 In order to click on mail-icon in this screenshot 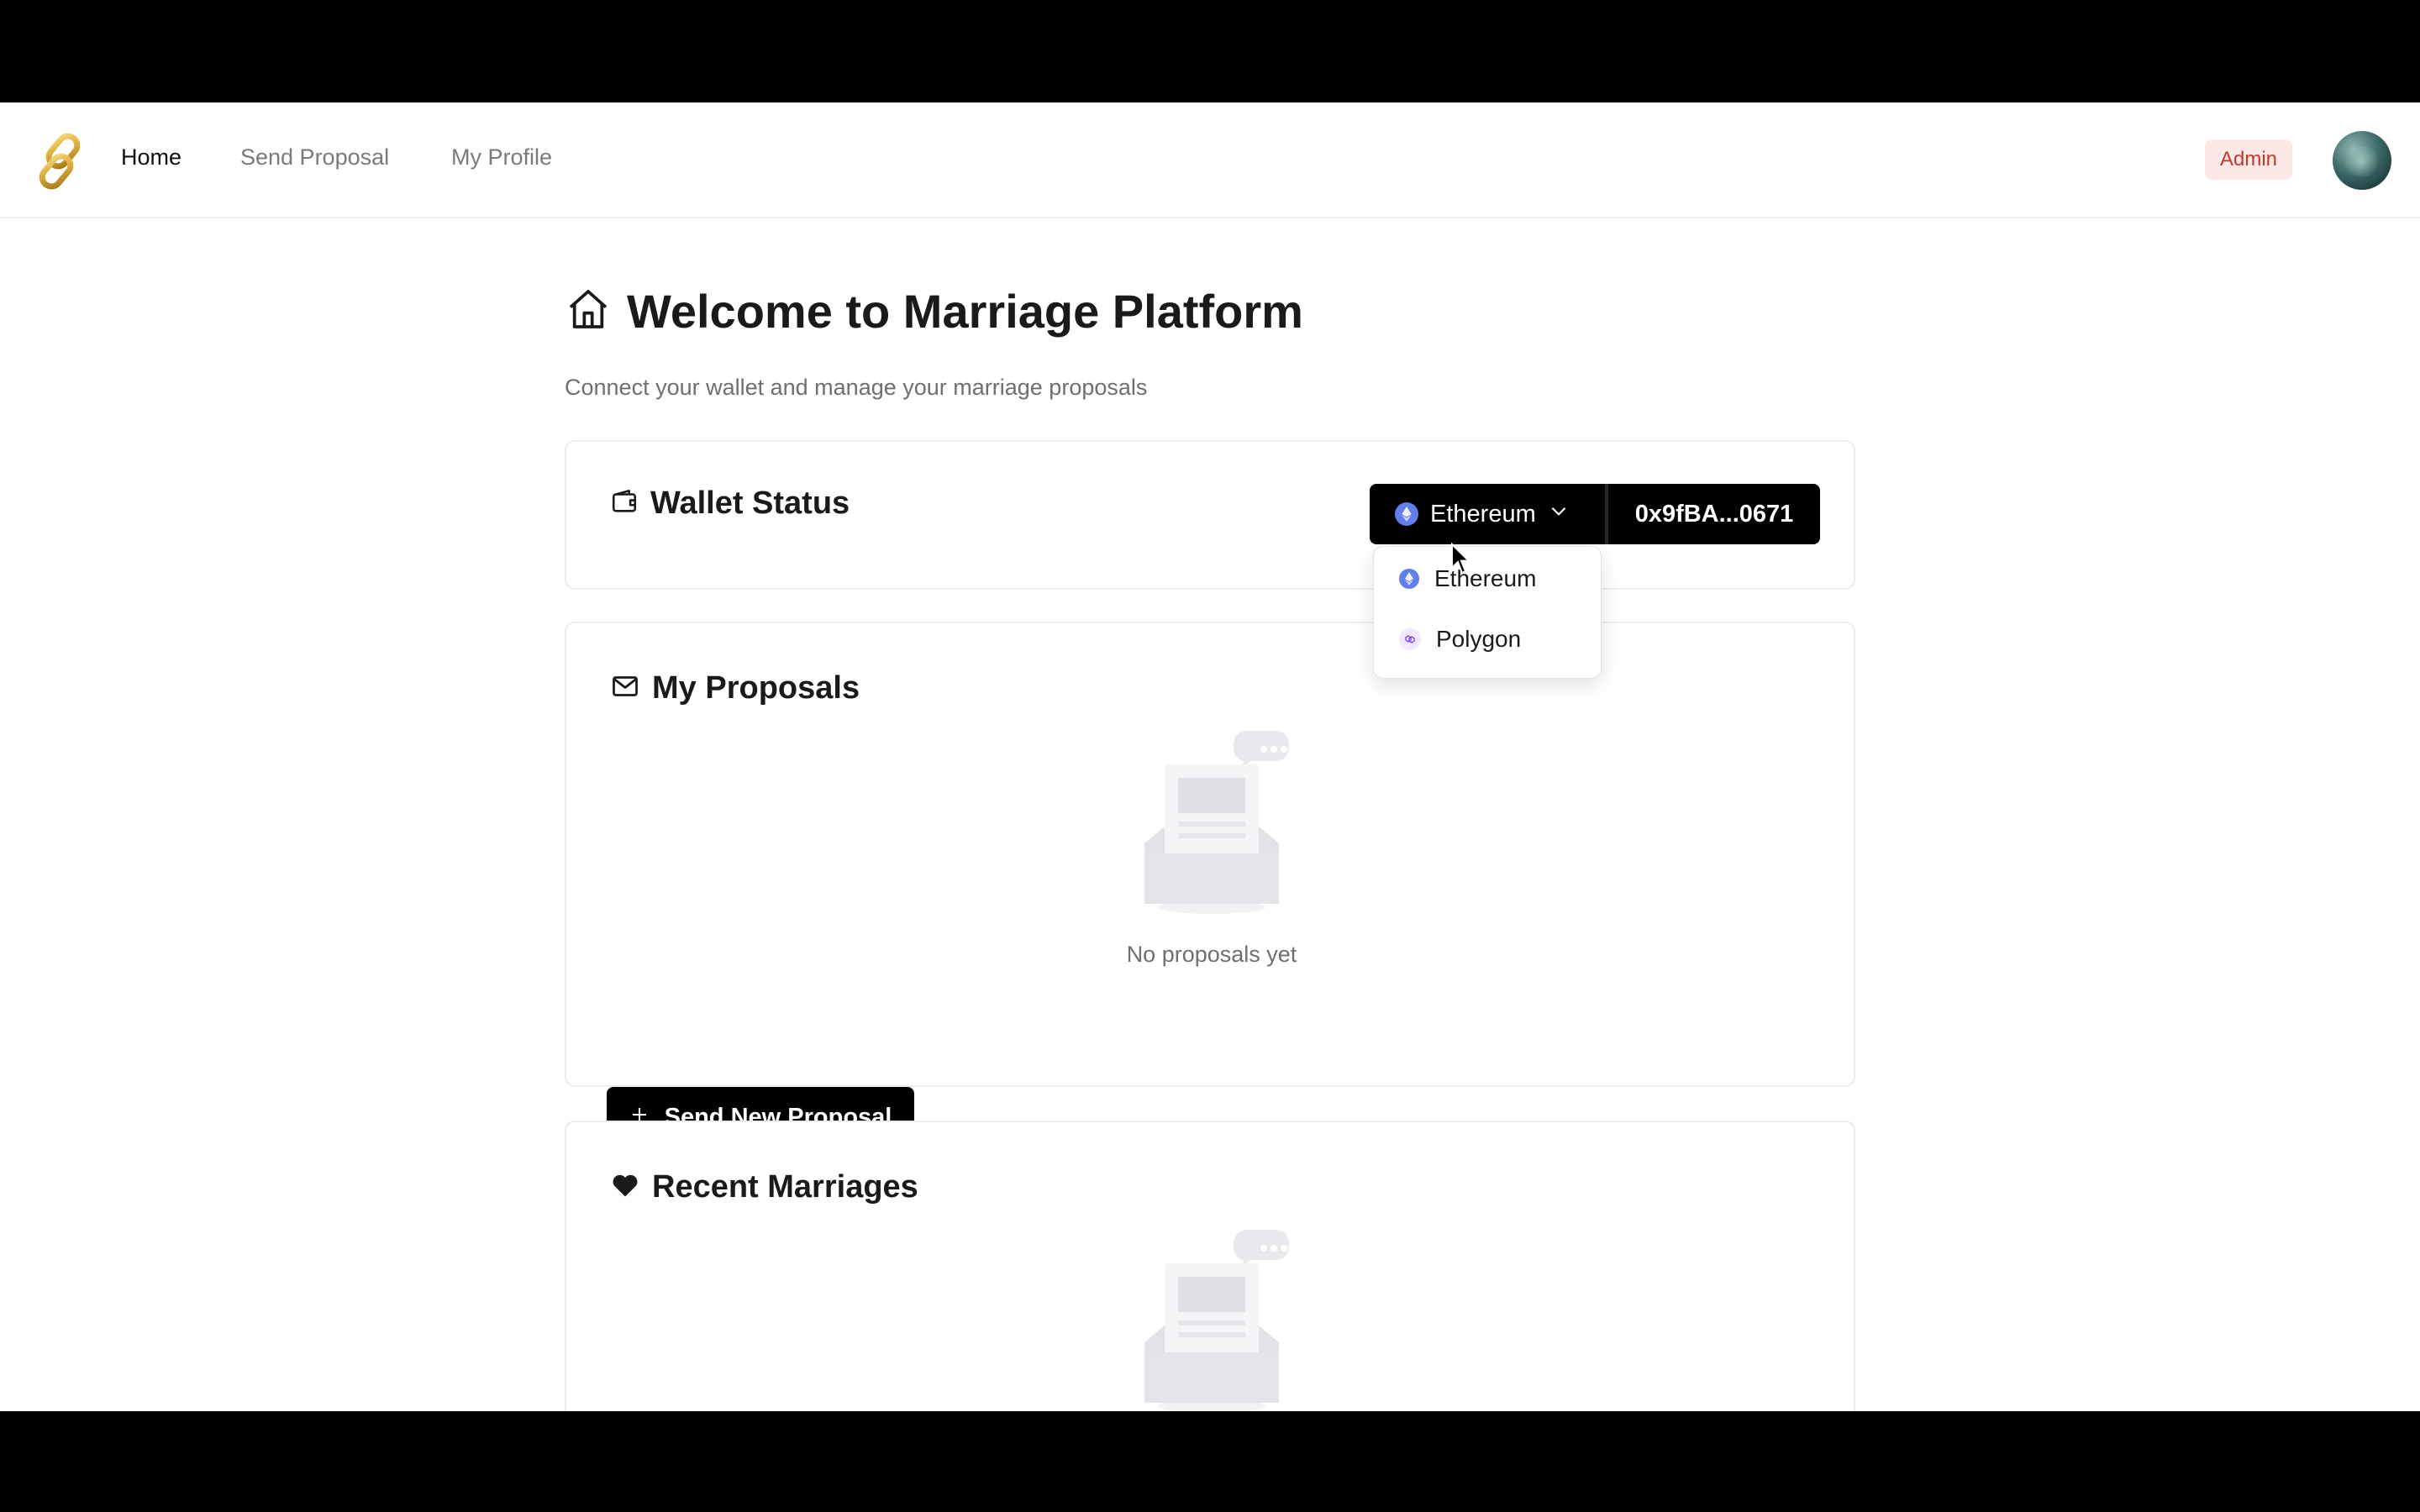, I will do `click(625, 688)`.